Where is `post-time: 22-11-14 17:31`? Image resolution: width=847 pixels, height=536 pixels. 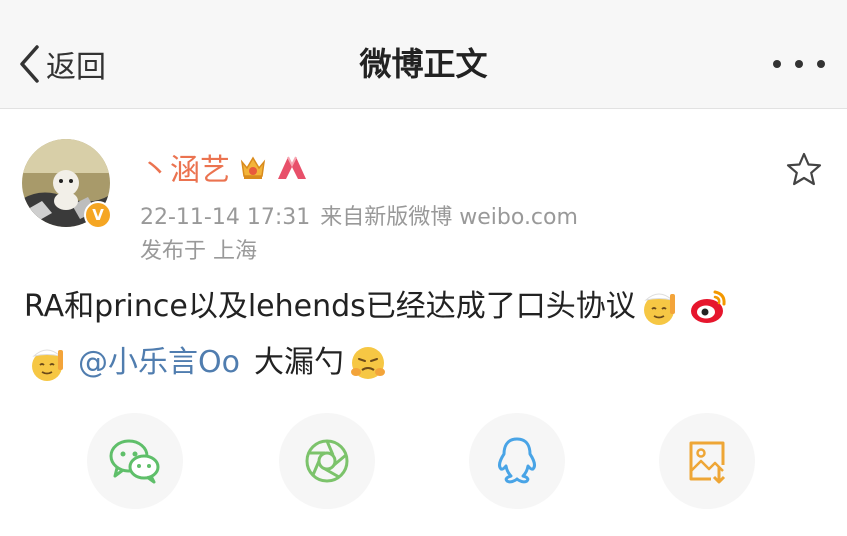 post-time: 22-11-14 17:31 is located at coordinates (225, 217).